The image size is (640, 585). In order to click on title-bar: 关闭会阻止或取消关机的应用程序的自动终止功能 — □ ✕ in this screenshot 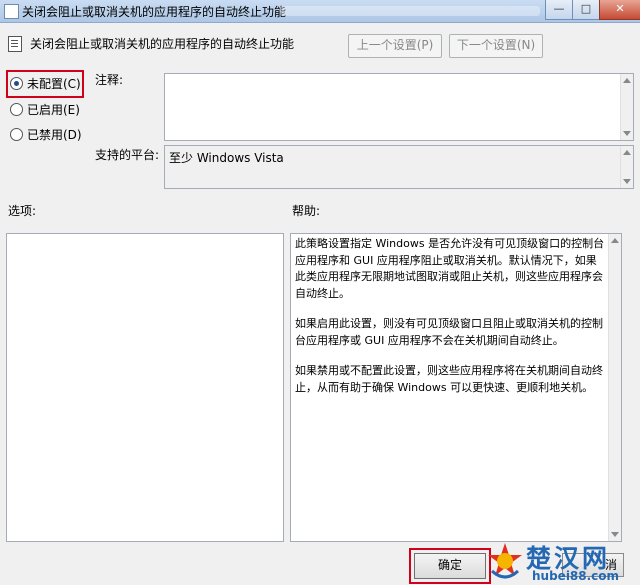, I will do `click(320, 11)`.